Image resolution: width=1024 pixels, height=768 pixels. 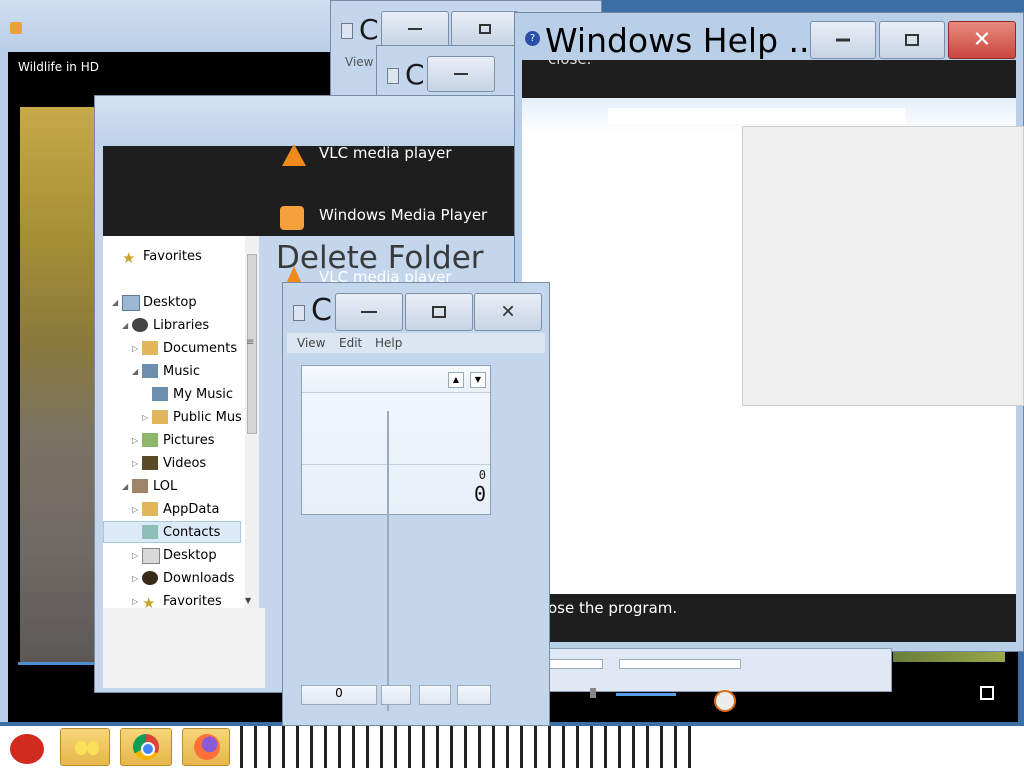 What do you see at coordinates (150, 348) in the screenshot?
I see `documents-icon` at bounding box center [150, 348].